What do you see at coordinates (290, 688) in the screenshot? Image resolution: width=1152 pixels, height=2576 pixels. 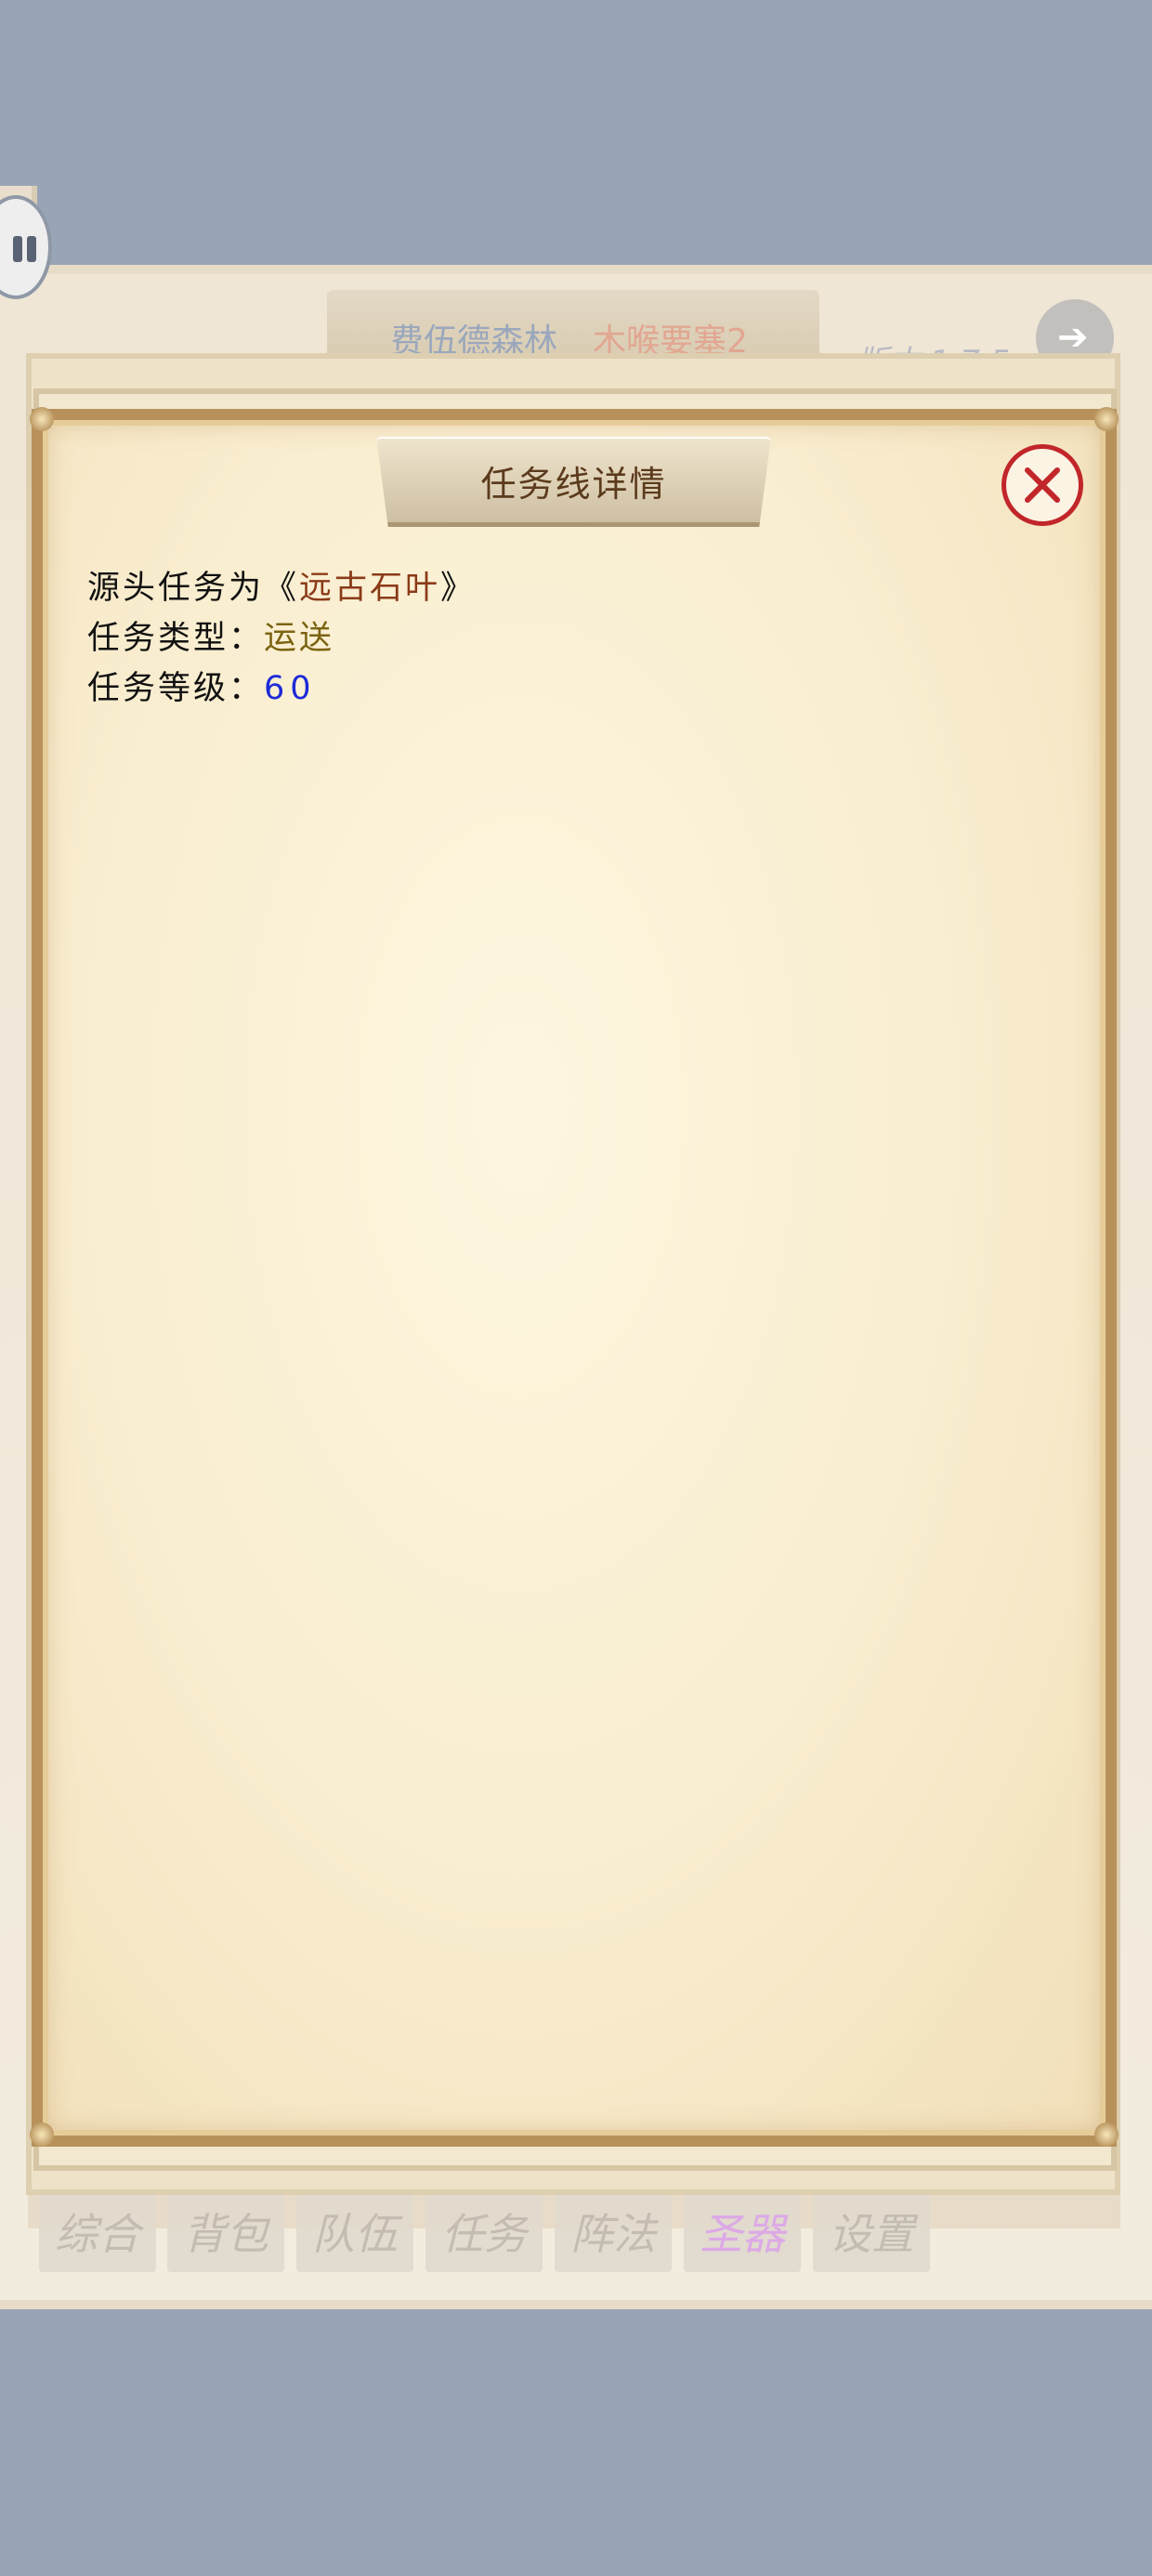 I see `quest-level-value: 60` at bounding box center [290, 688].